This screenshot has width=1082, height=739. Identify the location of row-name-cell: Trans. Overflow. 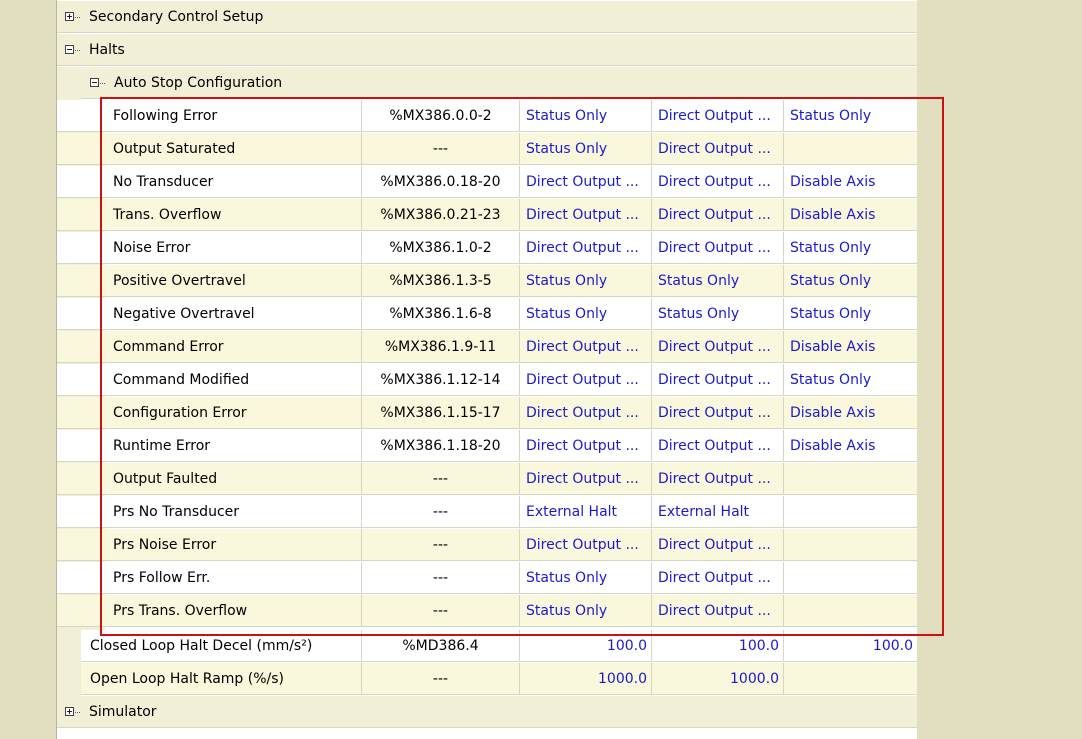
(233, 215).